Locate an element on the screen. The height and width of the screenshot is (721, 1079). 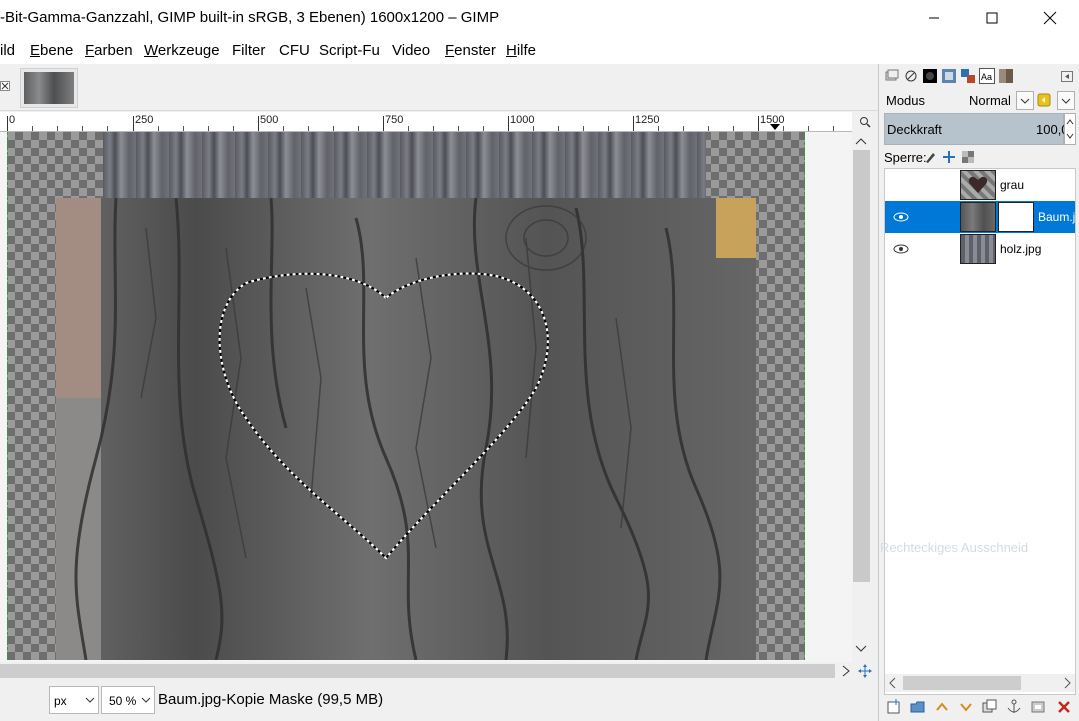
horizontal-ruler: 0 250 500 750 1000 1250 1500 is located at coordinates (426, 122).